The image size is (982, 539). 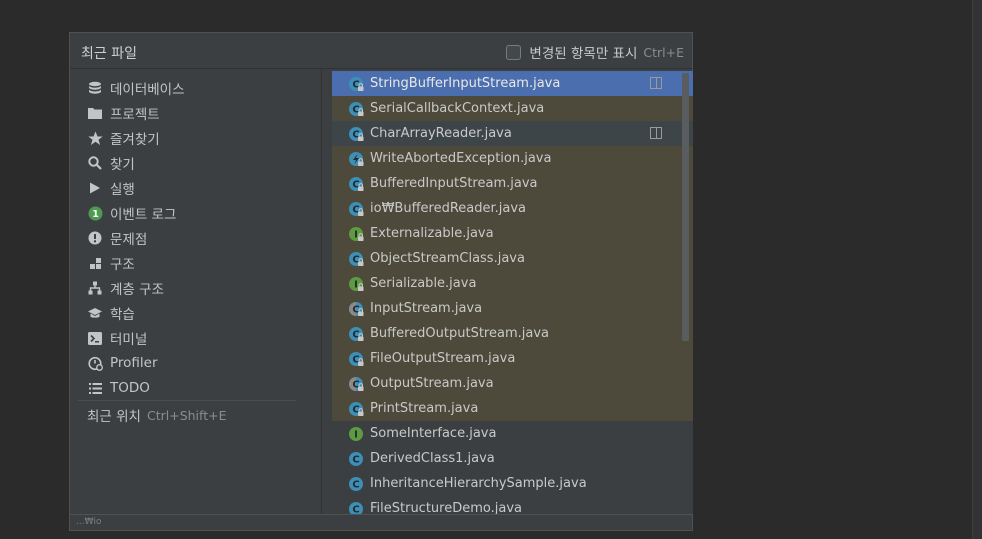 I want to click on file-list-item: C CharArrayReader.java, so click(x=512, y=133).